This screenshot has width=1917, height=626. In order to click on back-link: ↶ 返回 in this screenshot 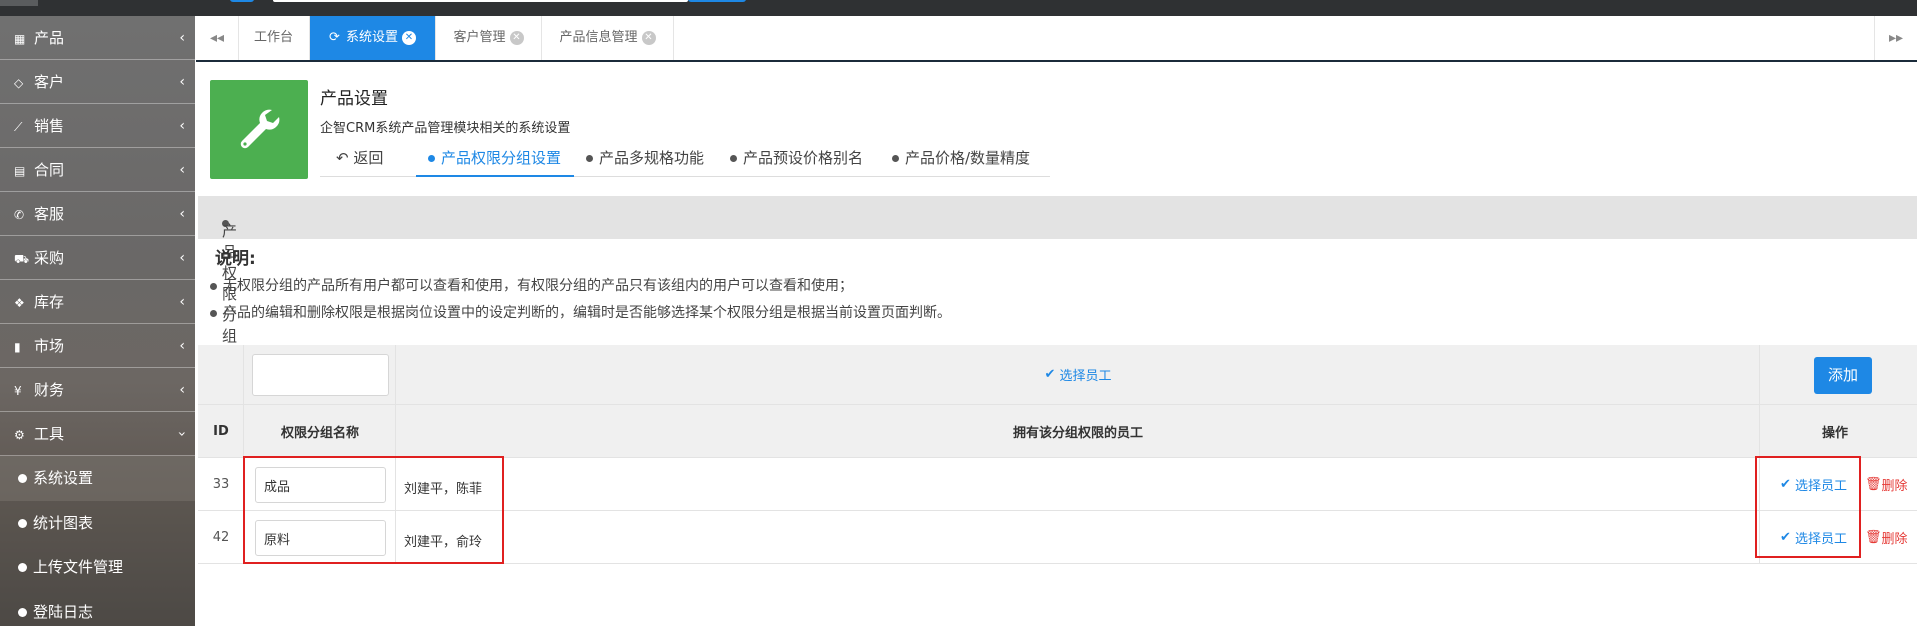, I will do `click(368, 159)`.